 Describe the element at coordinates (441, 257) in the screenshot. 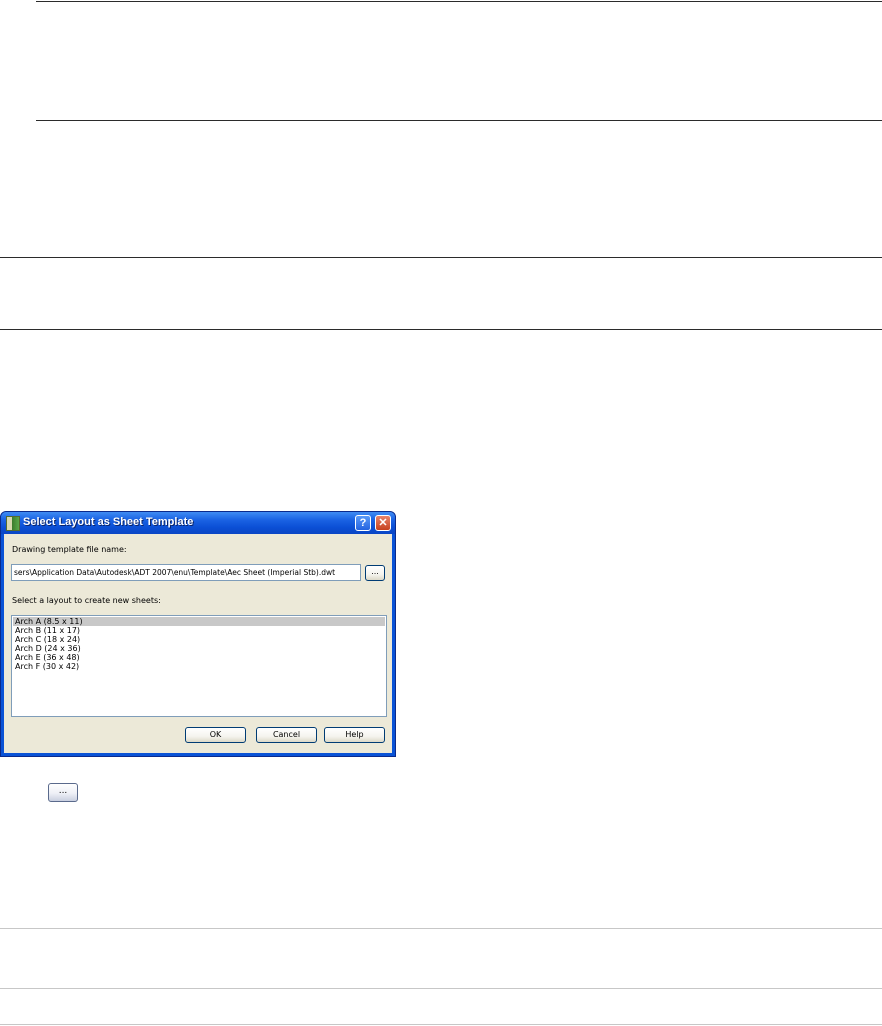

I see `section-top-rule` at that location.